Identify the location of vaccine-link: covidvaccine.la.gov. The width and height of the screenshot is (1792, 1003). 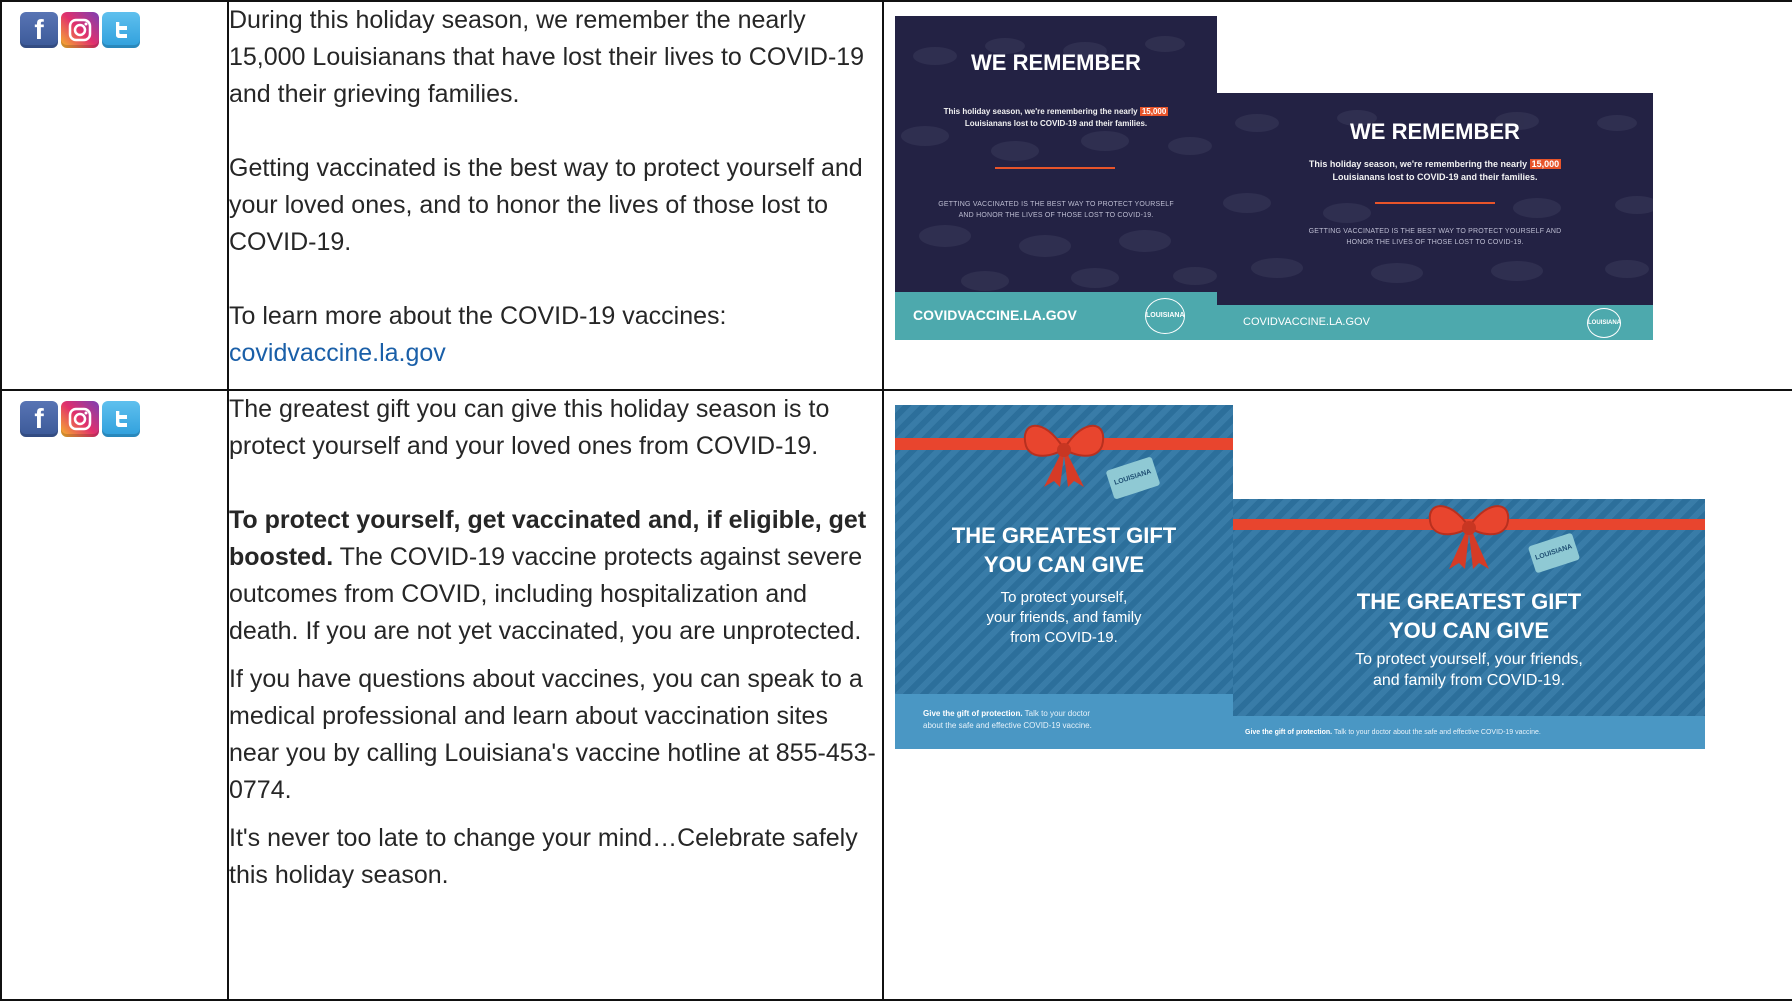
(337, 353).